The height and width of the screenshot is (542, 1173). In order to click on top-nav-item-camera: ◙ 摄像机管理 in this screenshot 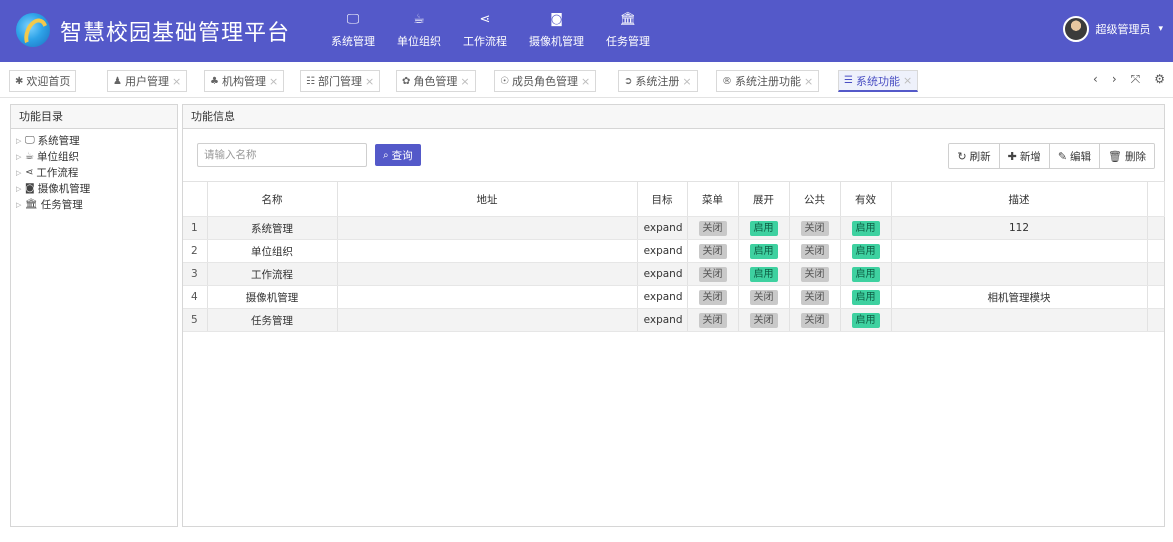, I will do `click(556, 31)`.